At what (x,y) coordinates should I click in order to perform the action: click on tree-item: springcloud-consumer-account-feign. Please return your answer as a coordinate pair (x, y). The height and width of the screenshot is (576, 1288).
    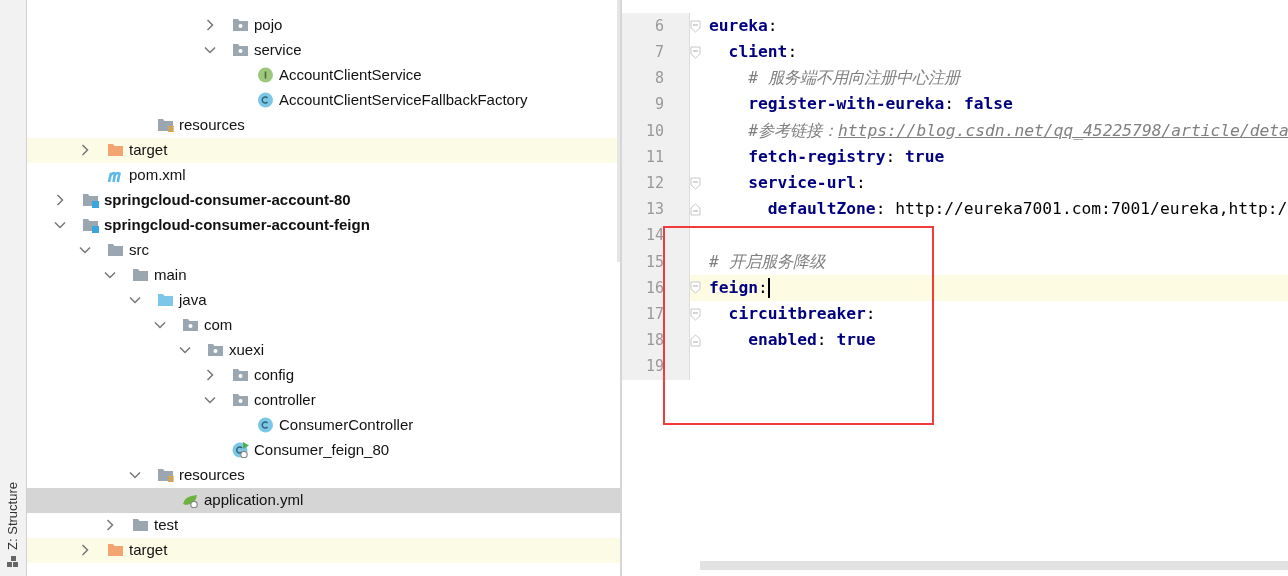
    Looking at the image, I should click on (323, 225).